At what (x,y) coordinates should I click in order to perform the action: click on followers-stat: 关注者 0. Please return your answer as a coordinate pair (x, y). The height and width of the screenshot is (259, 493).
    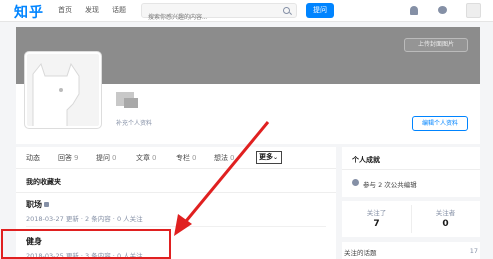
    Looking at the image, I should click on (445, 218).